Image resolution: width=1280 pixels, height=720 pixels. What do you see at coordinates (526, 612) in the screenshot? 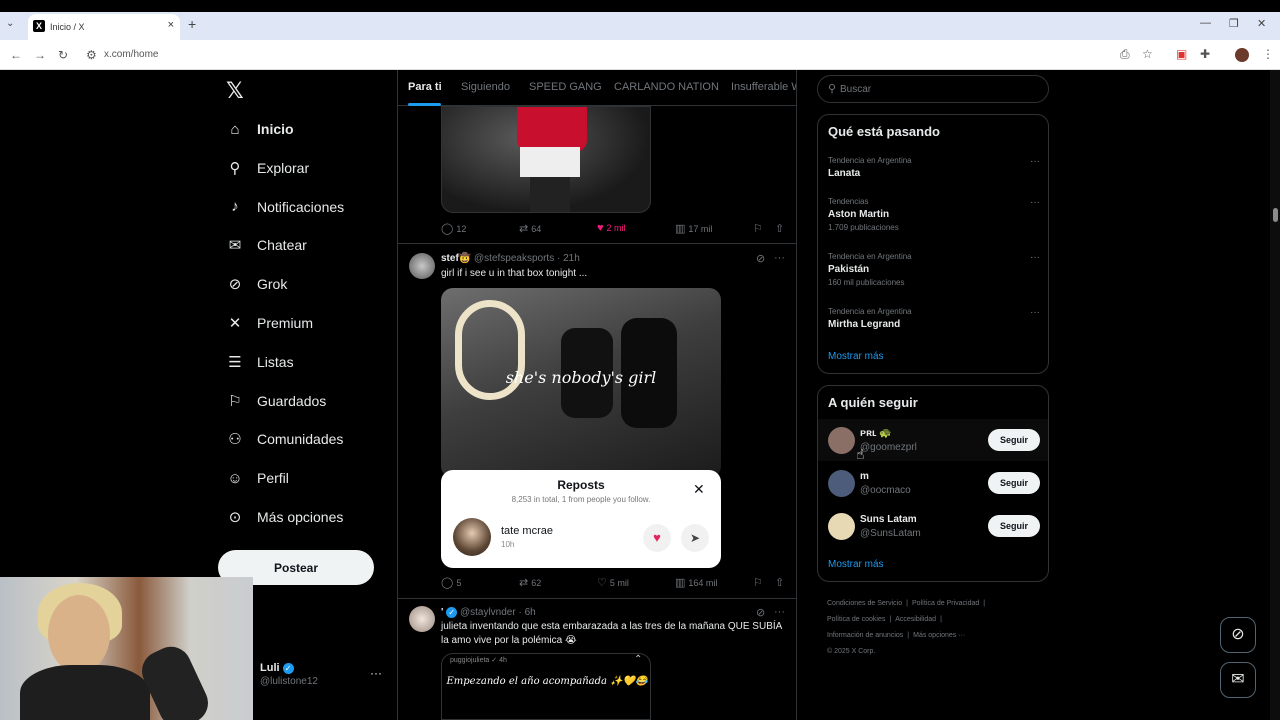
I see `post-time: · 6h` at bounding box center [526, 612].